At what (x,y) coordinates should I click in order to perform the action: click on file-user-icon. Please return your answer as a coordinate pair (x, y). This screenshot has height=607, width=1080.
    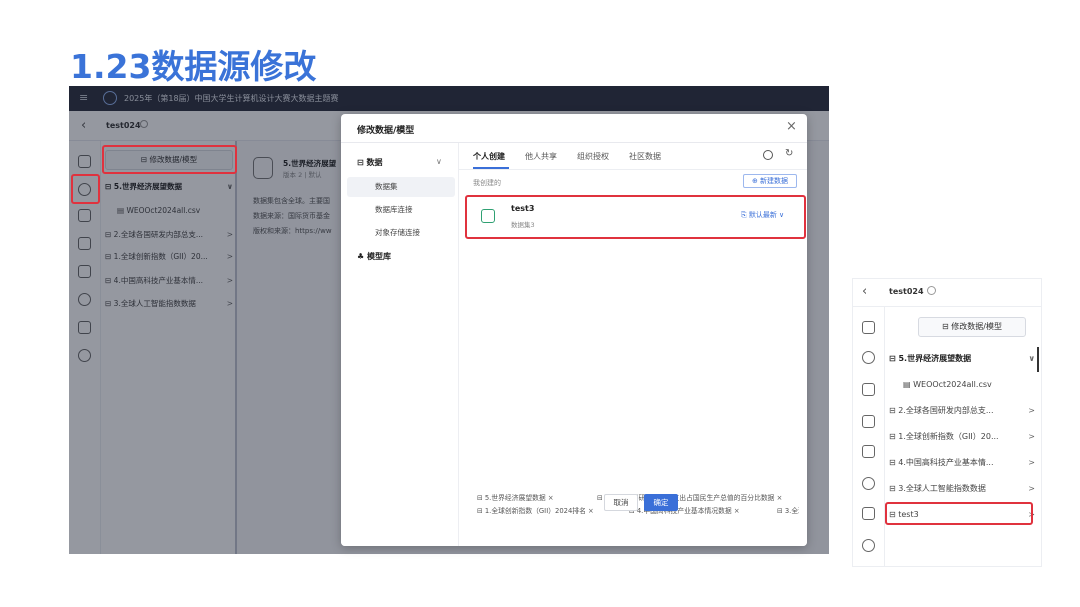
    Looking at the image, I should click on (868, 421).